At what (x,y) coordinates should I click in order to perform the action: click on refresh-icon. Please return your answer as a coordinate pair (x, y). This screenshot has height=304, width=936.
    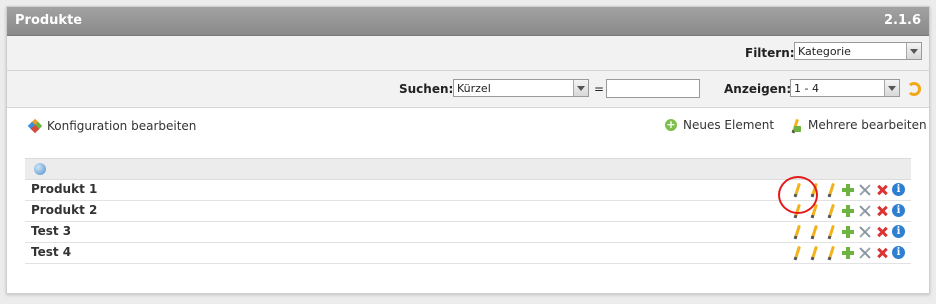
    Looking at the image, I should click on (914, 89).